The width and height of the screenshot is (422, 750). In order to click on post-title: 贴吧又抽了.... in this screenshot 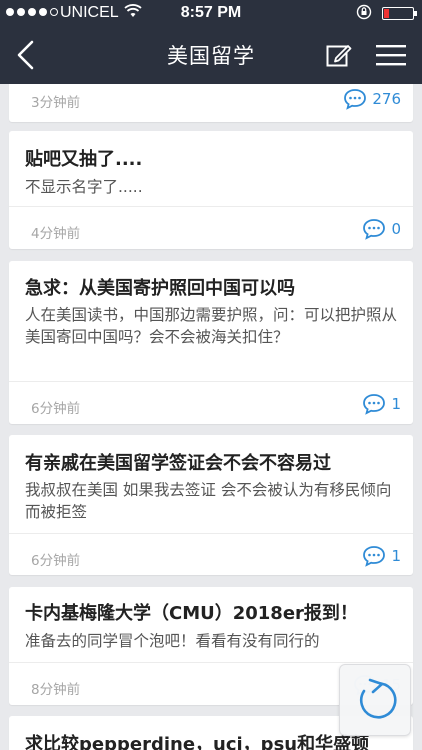, I will do `click(84, 159)`.